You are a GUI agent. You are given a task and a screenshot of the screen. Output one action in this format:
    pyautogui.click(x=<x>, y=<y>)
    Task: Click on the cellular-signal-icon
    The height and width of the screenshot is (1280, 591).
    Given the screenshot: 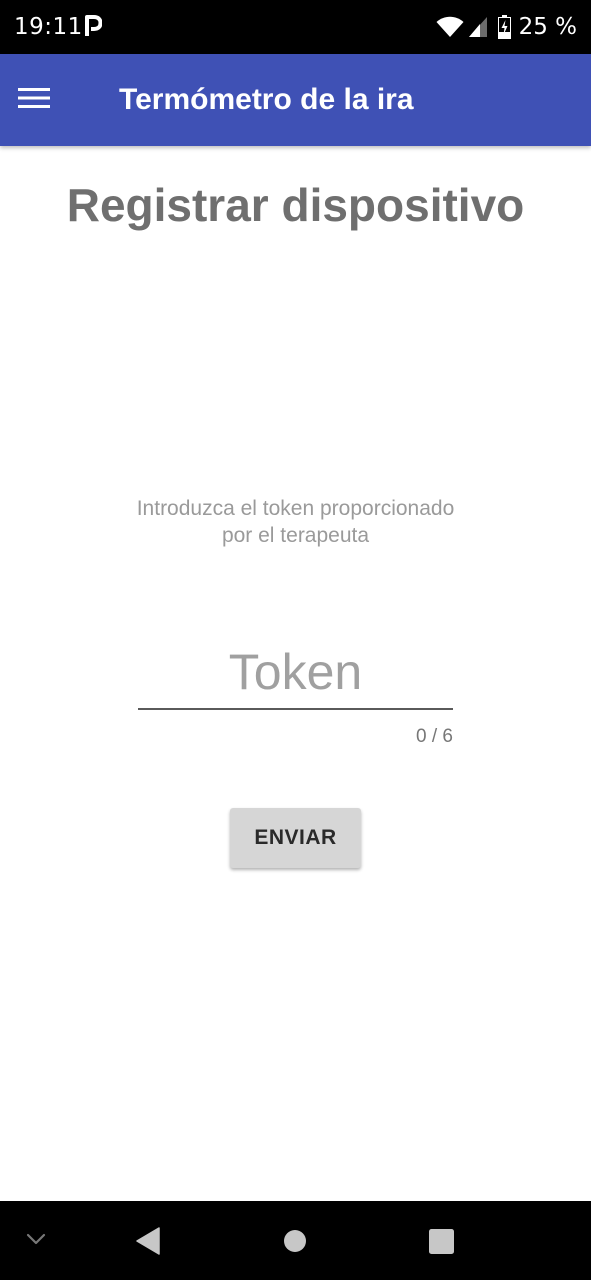 What is the action you would take?
    pyautogui.click(x=478, y=27)
    